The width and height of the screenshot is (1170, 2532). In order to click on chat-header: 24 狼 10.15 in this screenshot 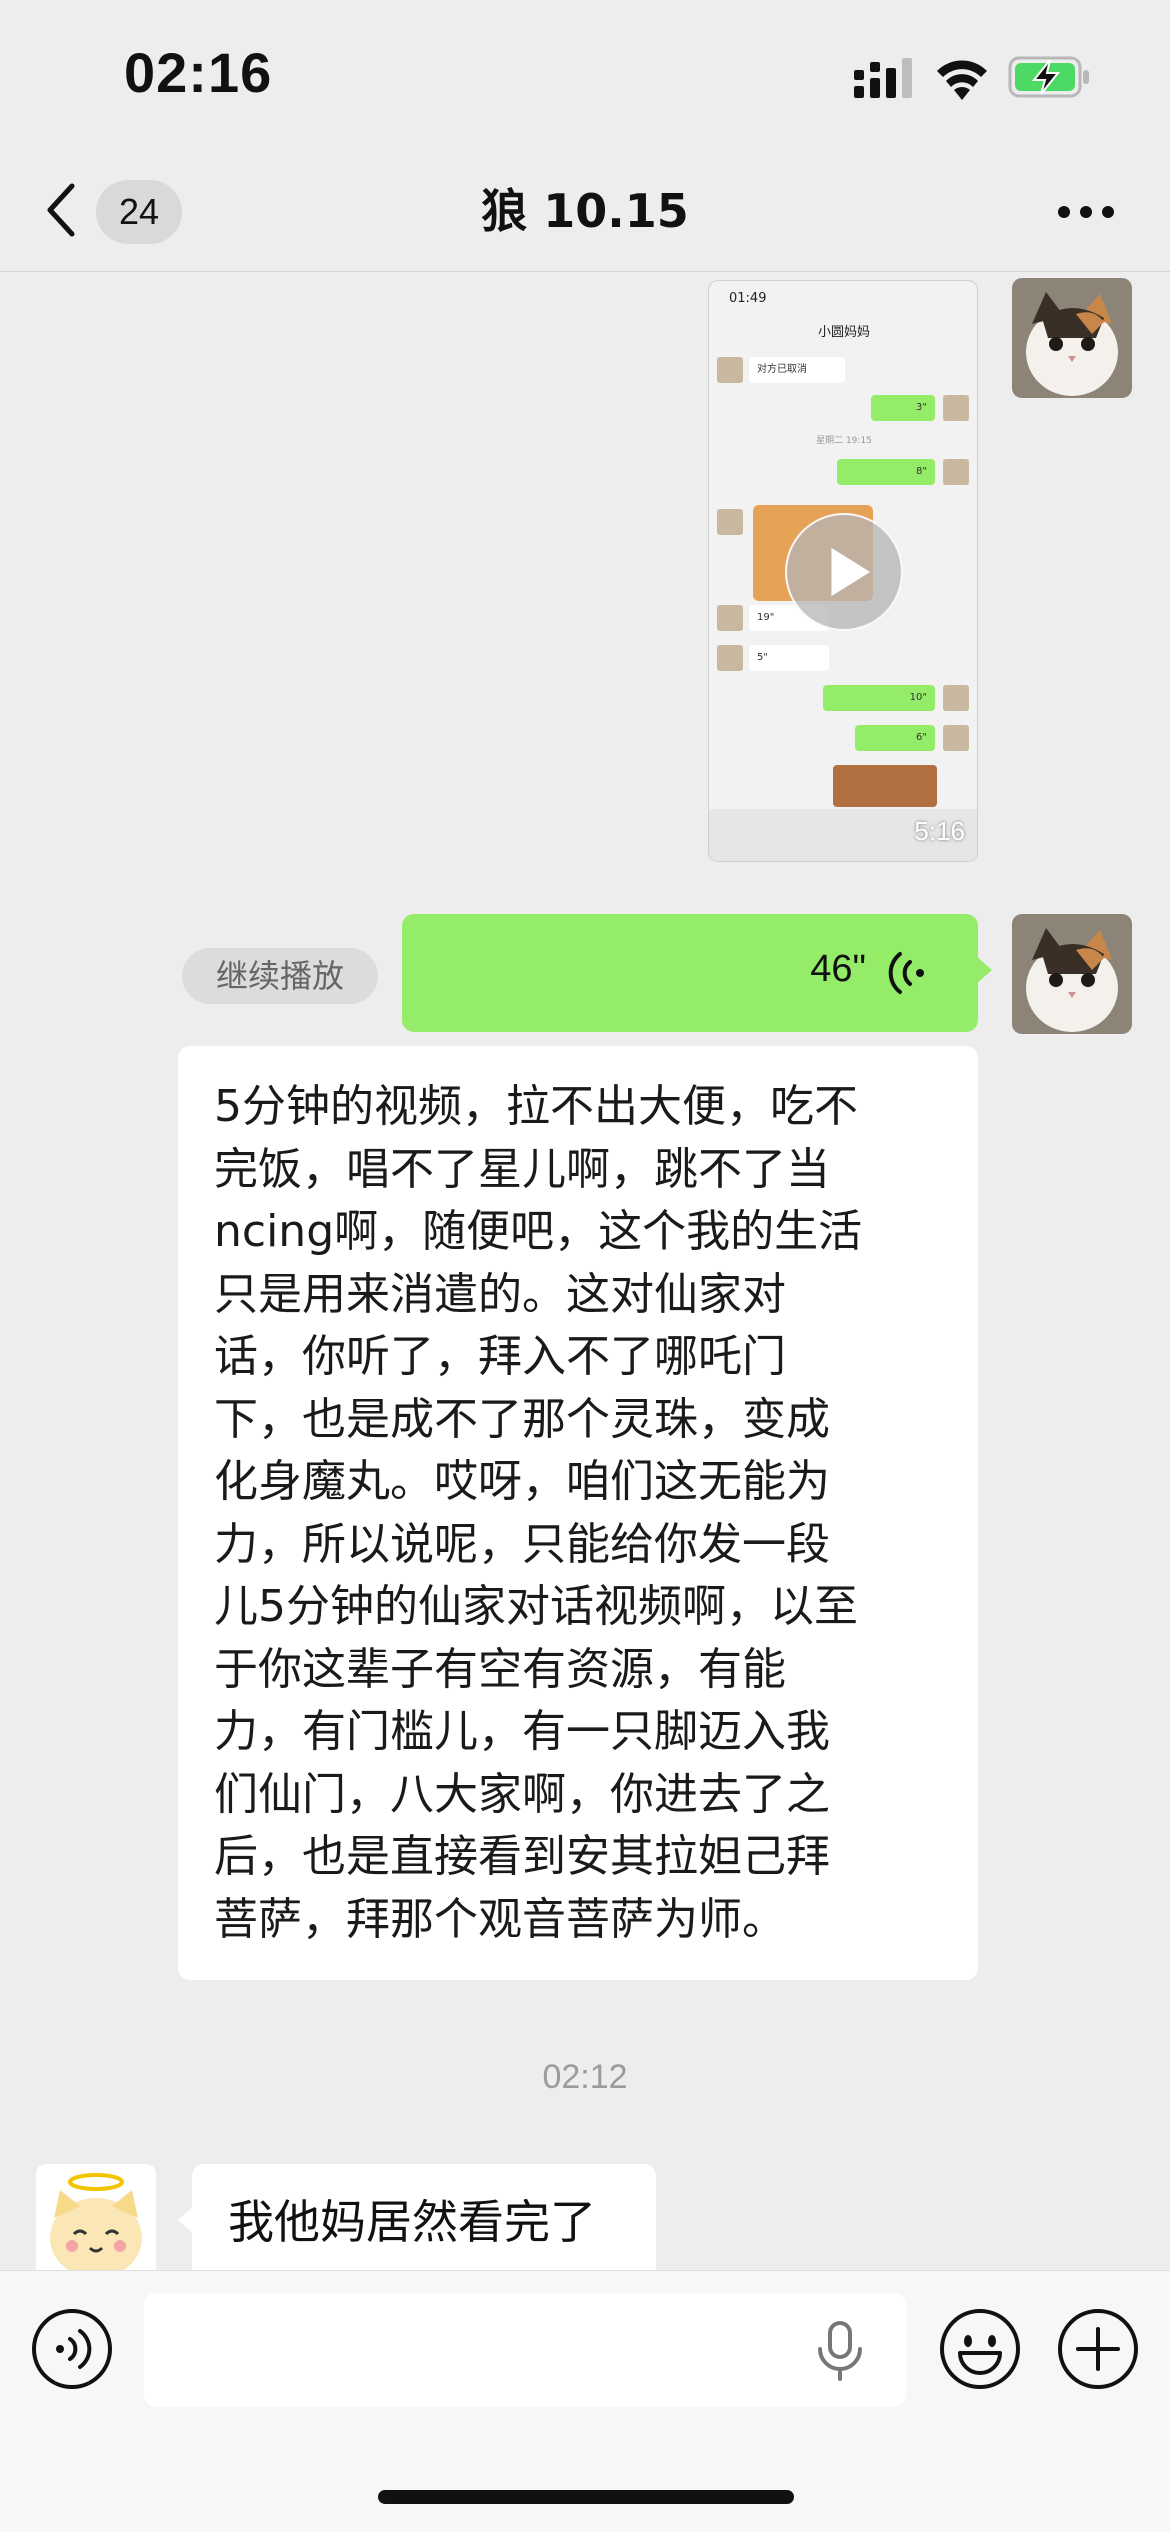, I will do `click(585, 211)`.